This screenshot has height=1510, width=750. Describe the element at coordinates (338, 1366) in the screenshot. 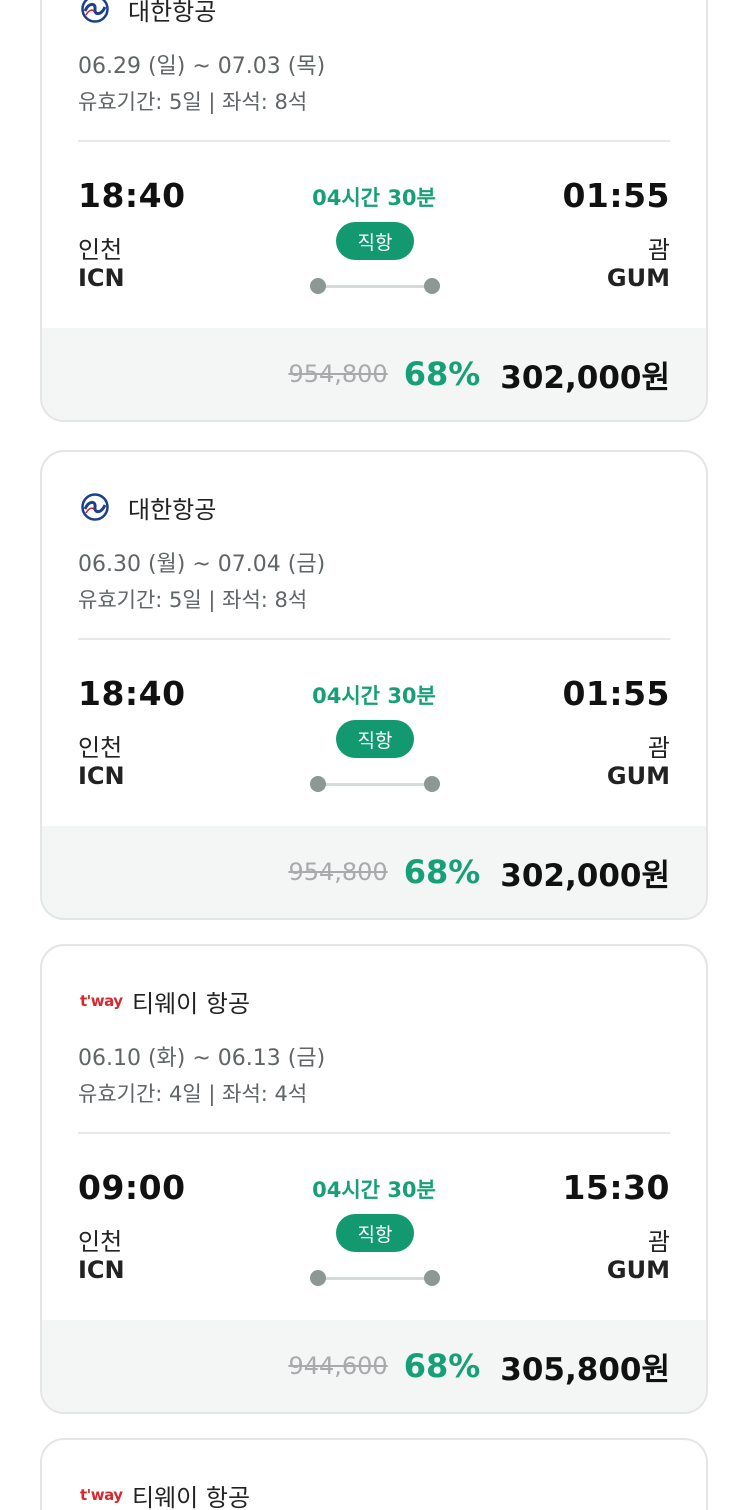

I see `original-price: 944,600` at that location.